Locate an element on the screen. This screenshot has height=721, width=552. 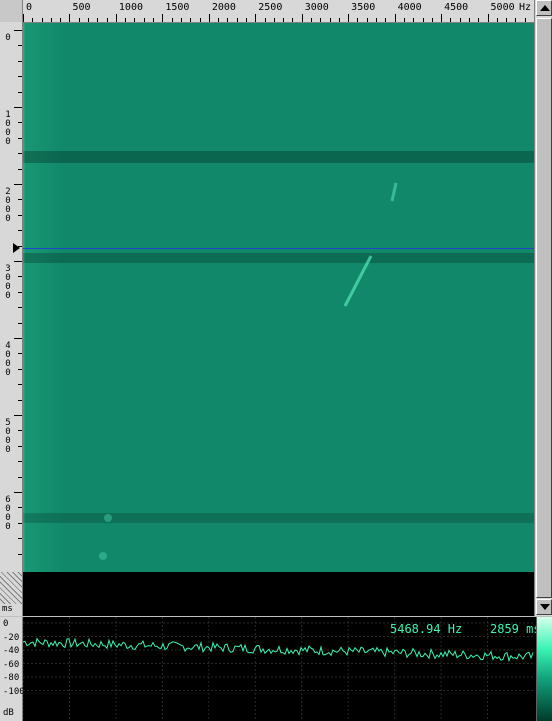
db-tick-label: -60 is located at coordinates (11, 664).